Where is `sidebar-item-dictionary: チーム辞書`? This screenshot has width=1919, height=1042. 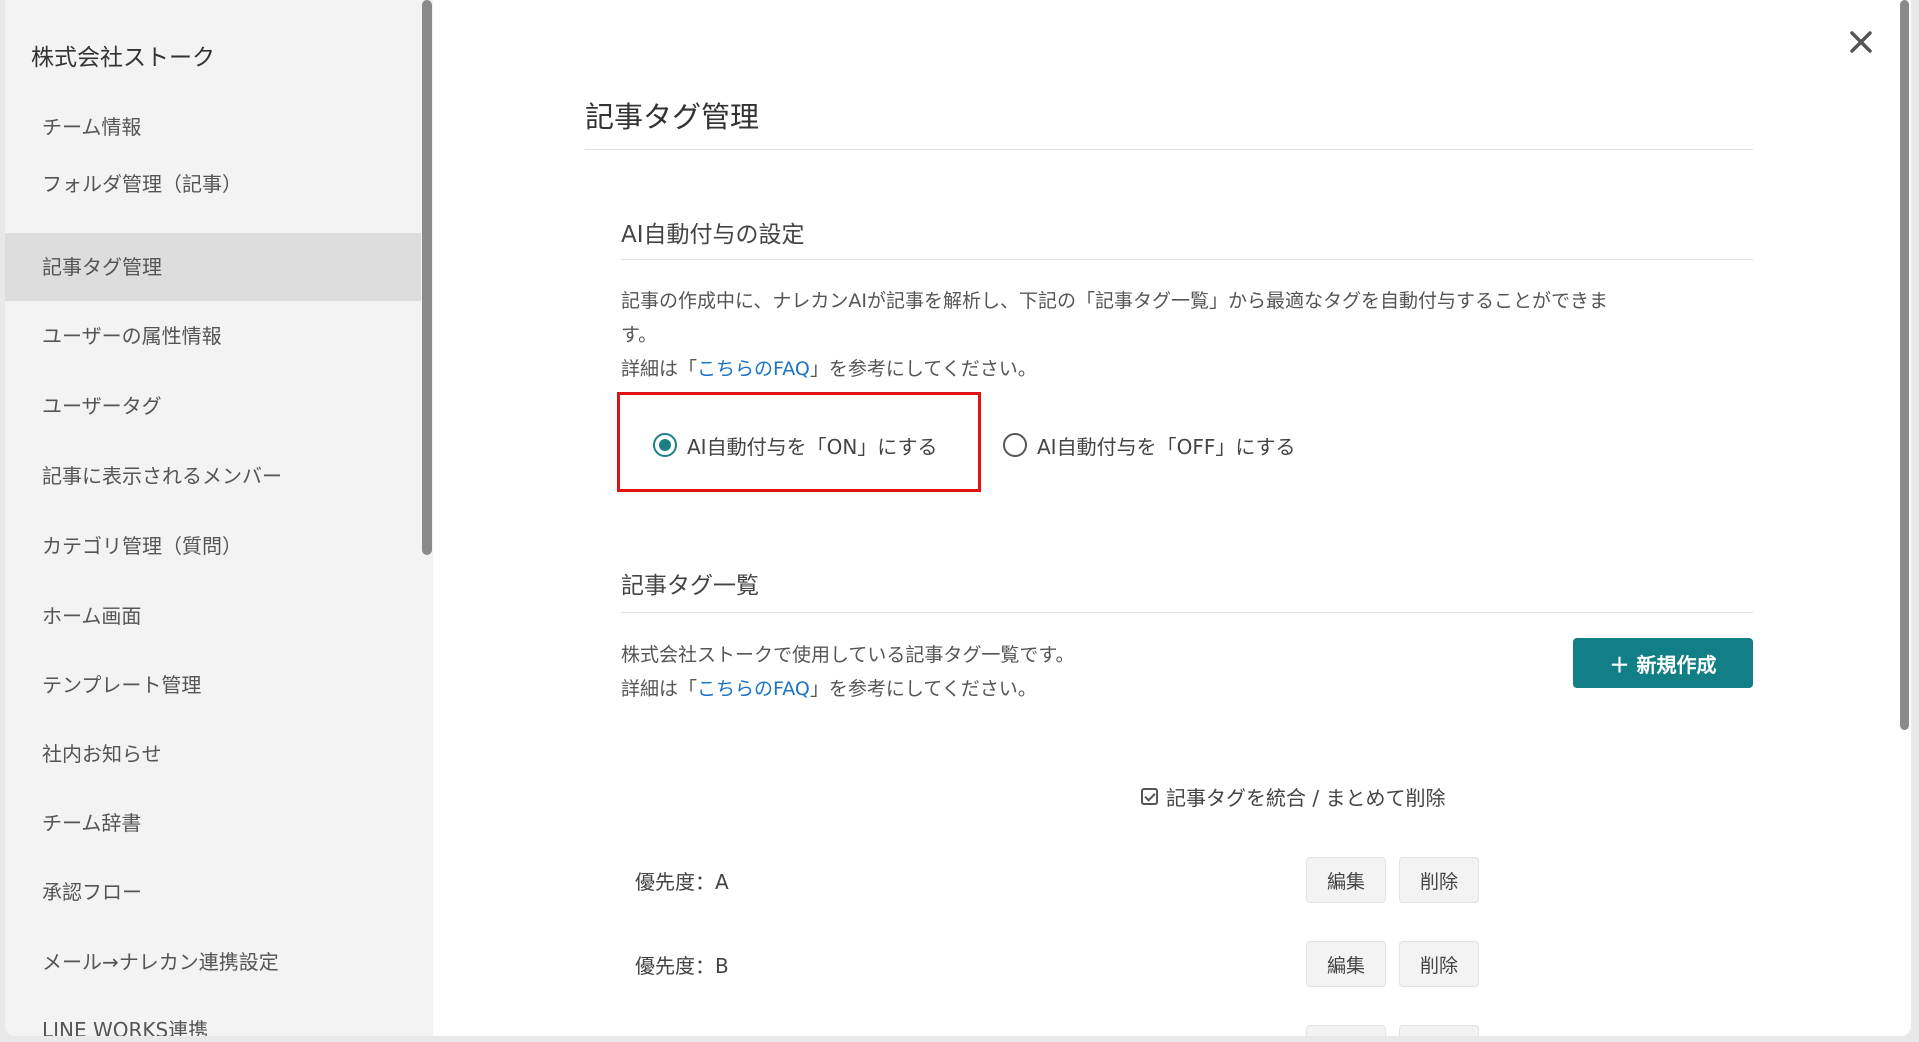
sidebar-item-dictionary: チーム辞書 is located at coordinates (213, 823).